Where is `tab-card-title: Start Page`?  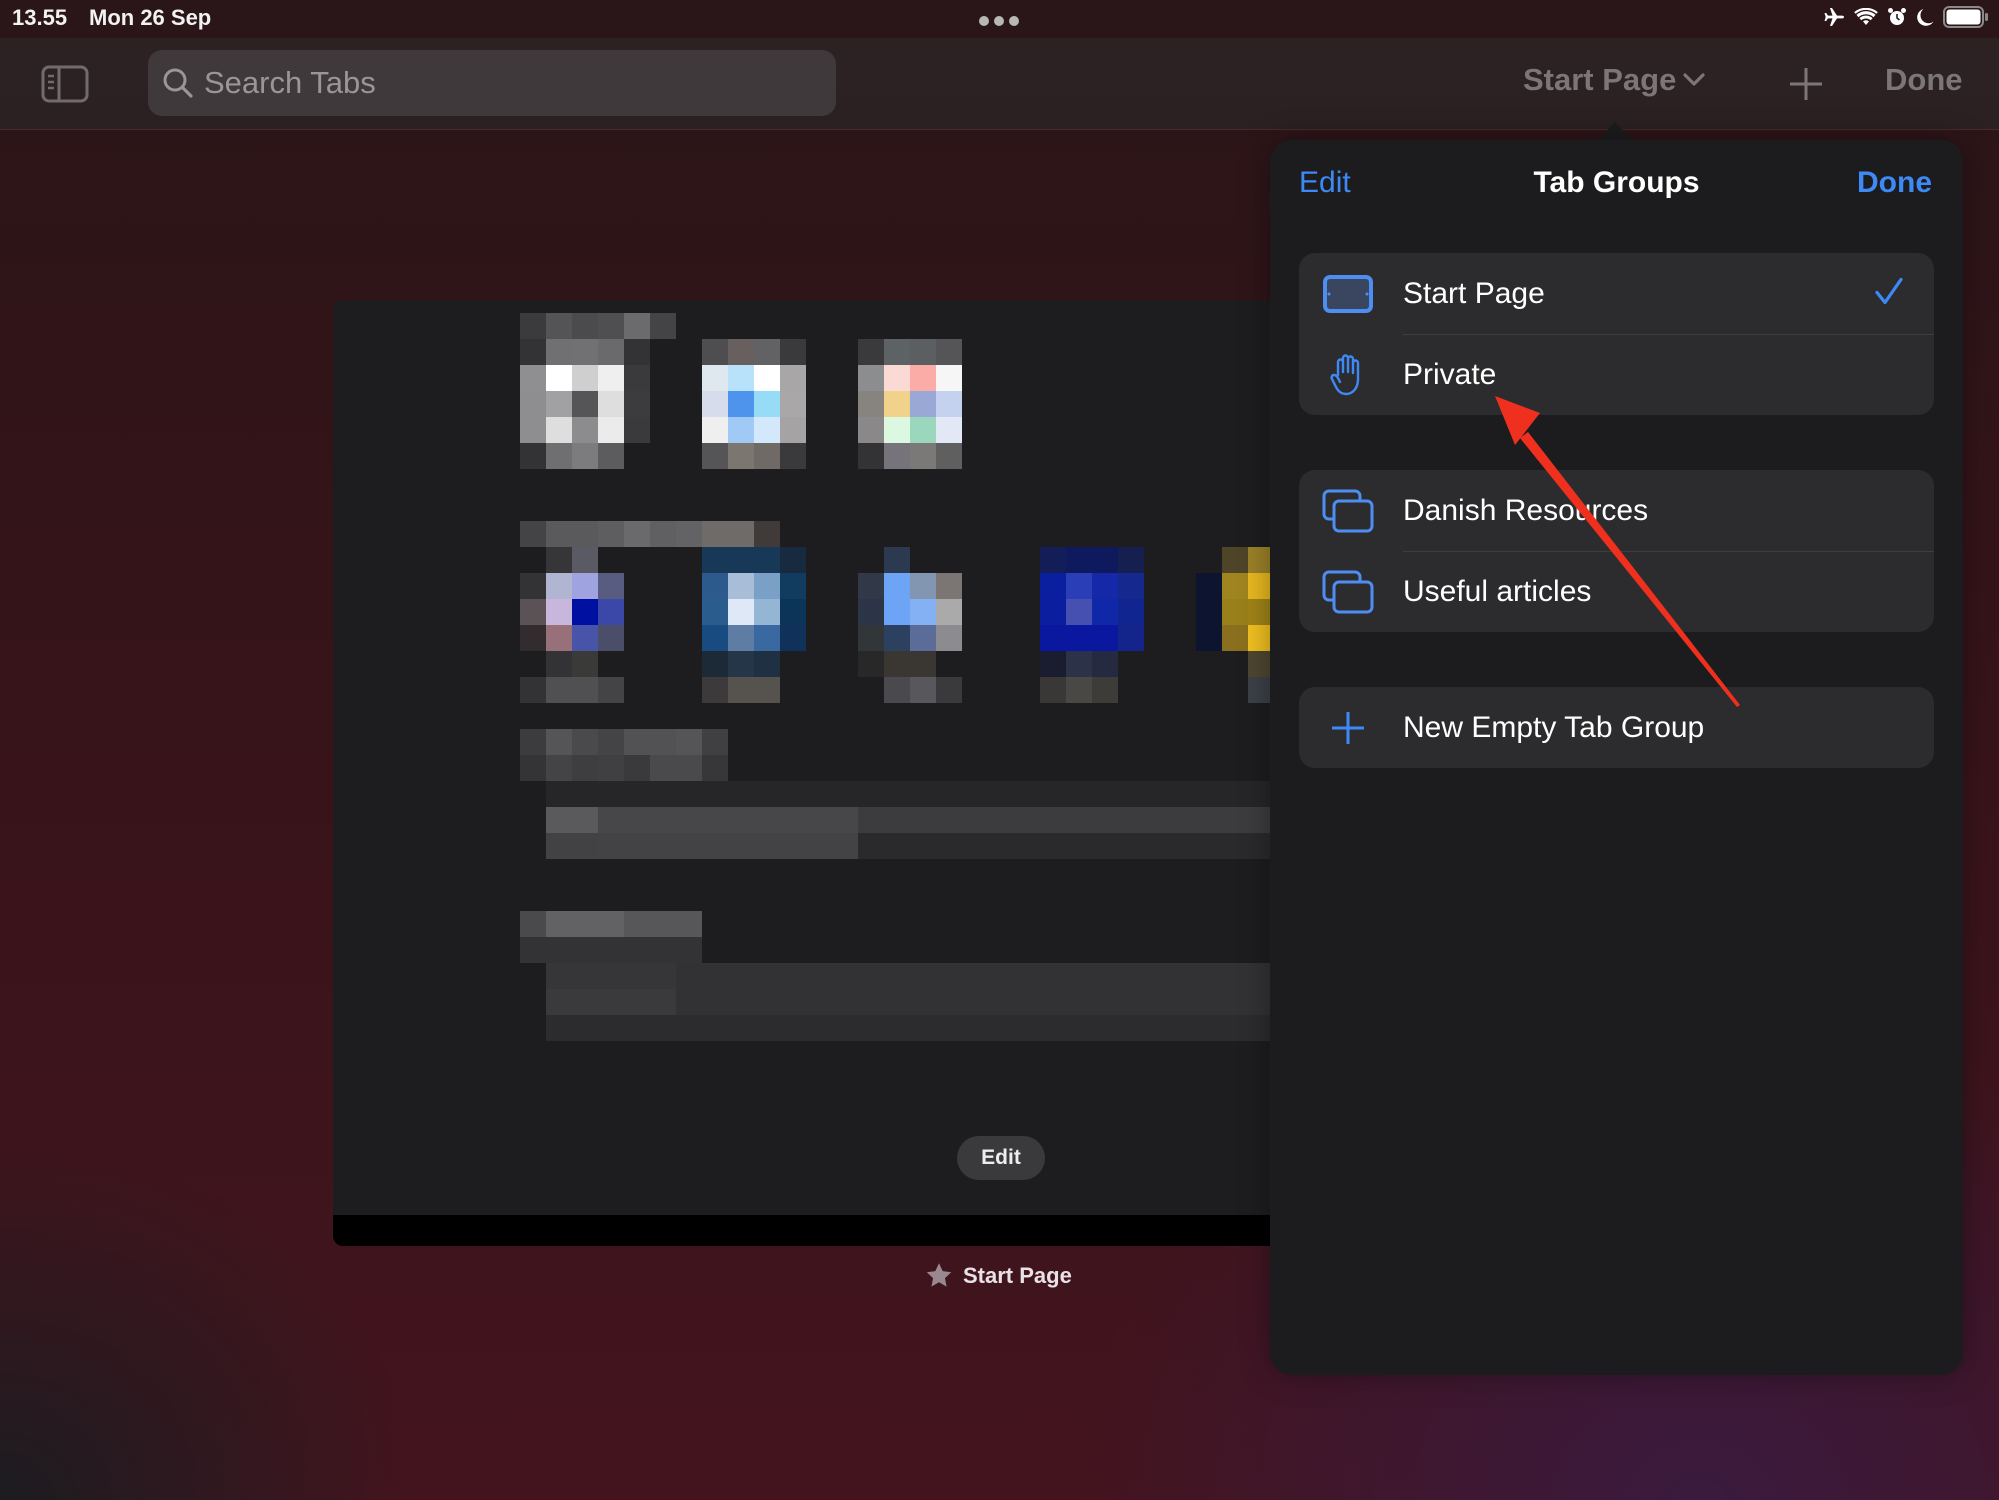 tab-card-title: Start Page is located at coordinates (998, 1275).